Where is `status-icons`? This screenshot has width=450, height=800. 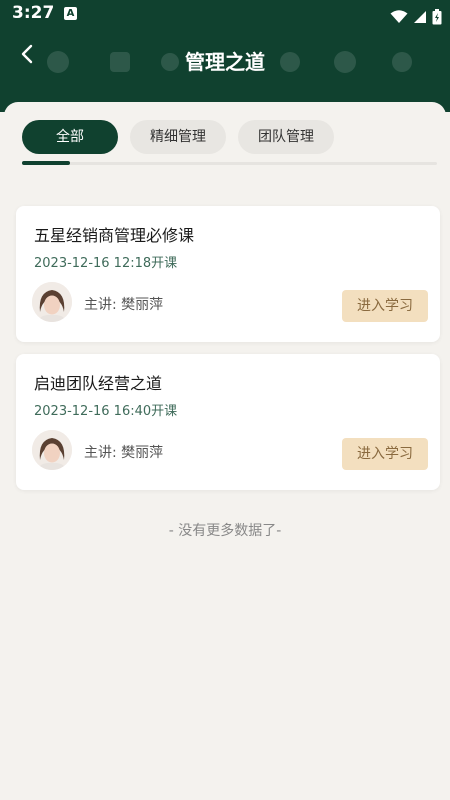 status-icons is located at coordinates (416, 15).